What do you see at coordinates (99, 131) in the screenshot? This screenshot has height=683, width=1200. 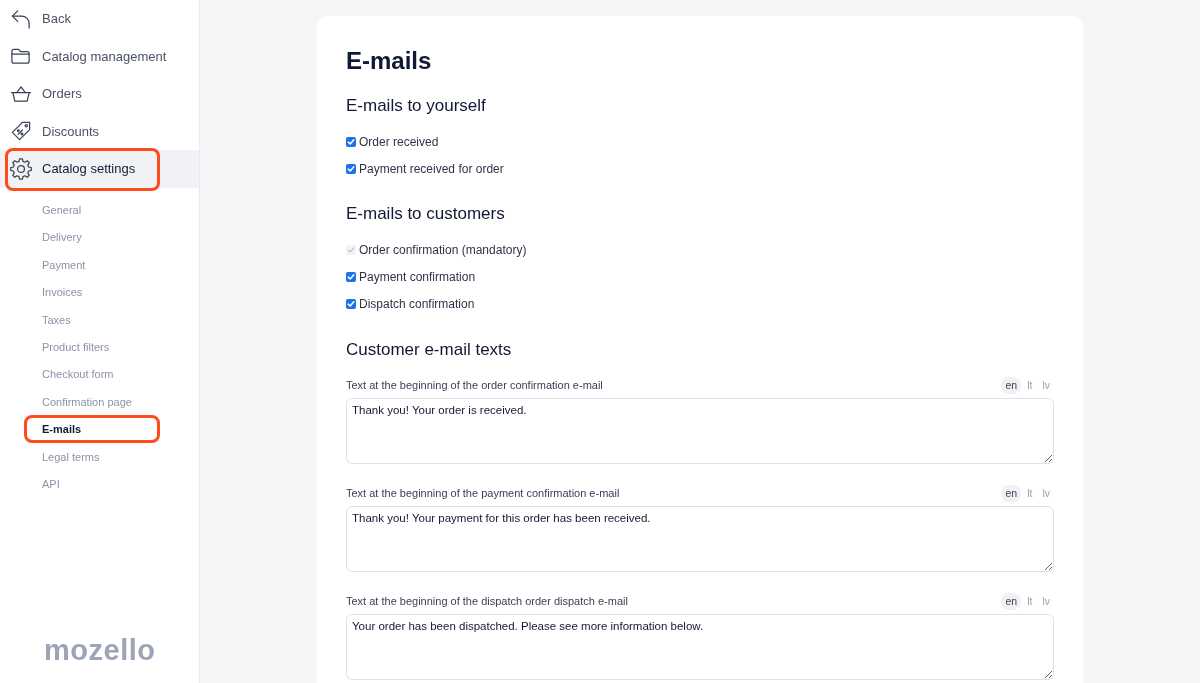 I see `sidebar-item: Discounts` at bounding box center [99, 131].